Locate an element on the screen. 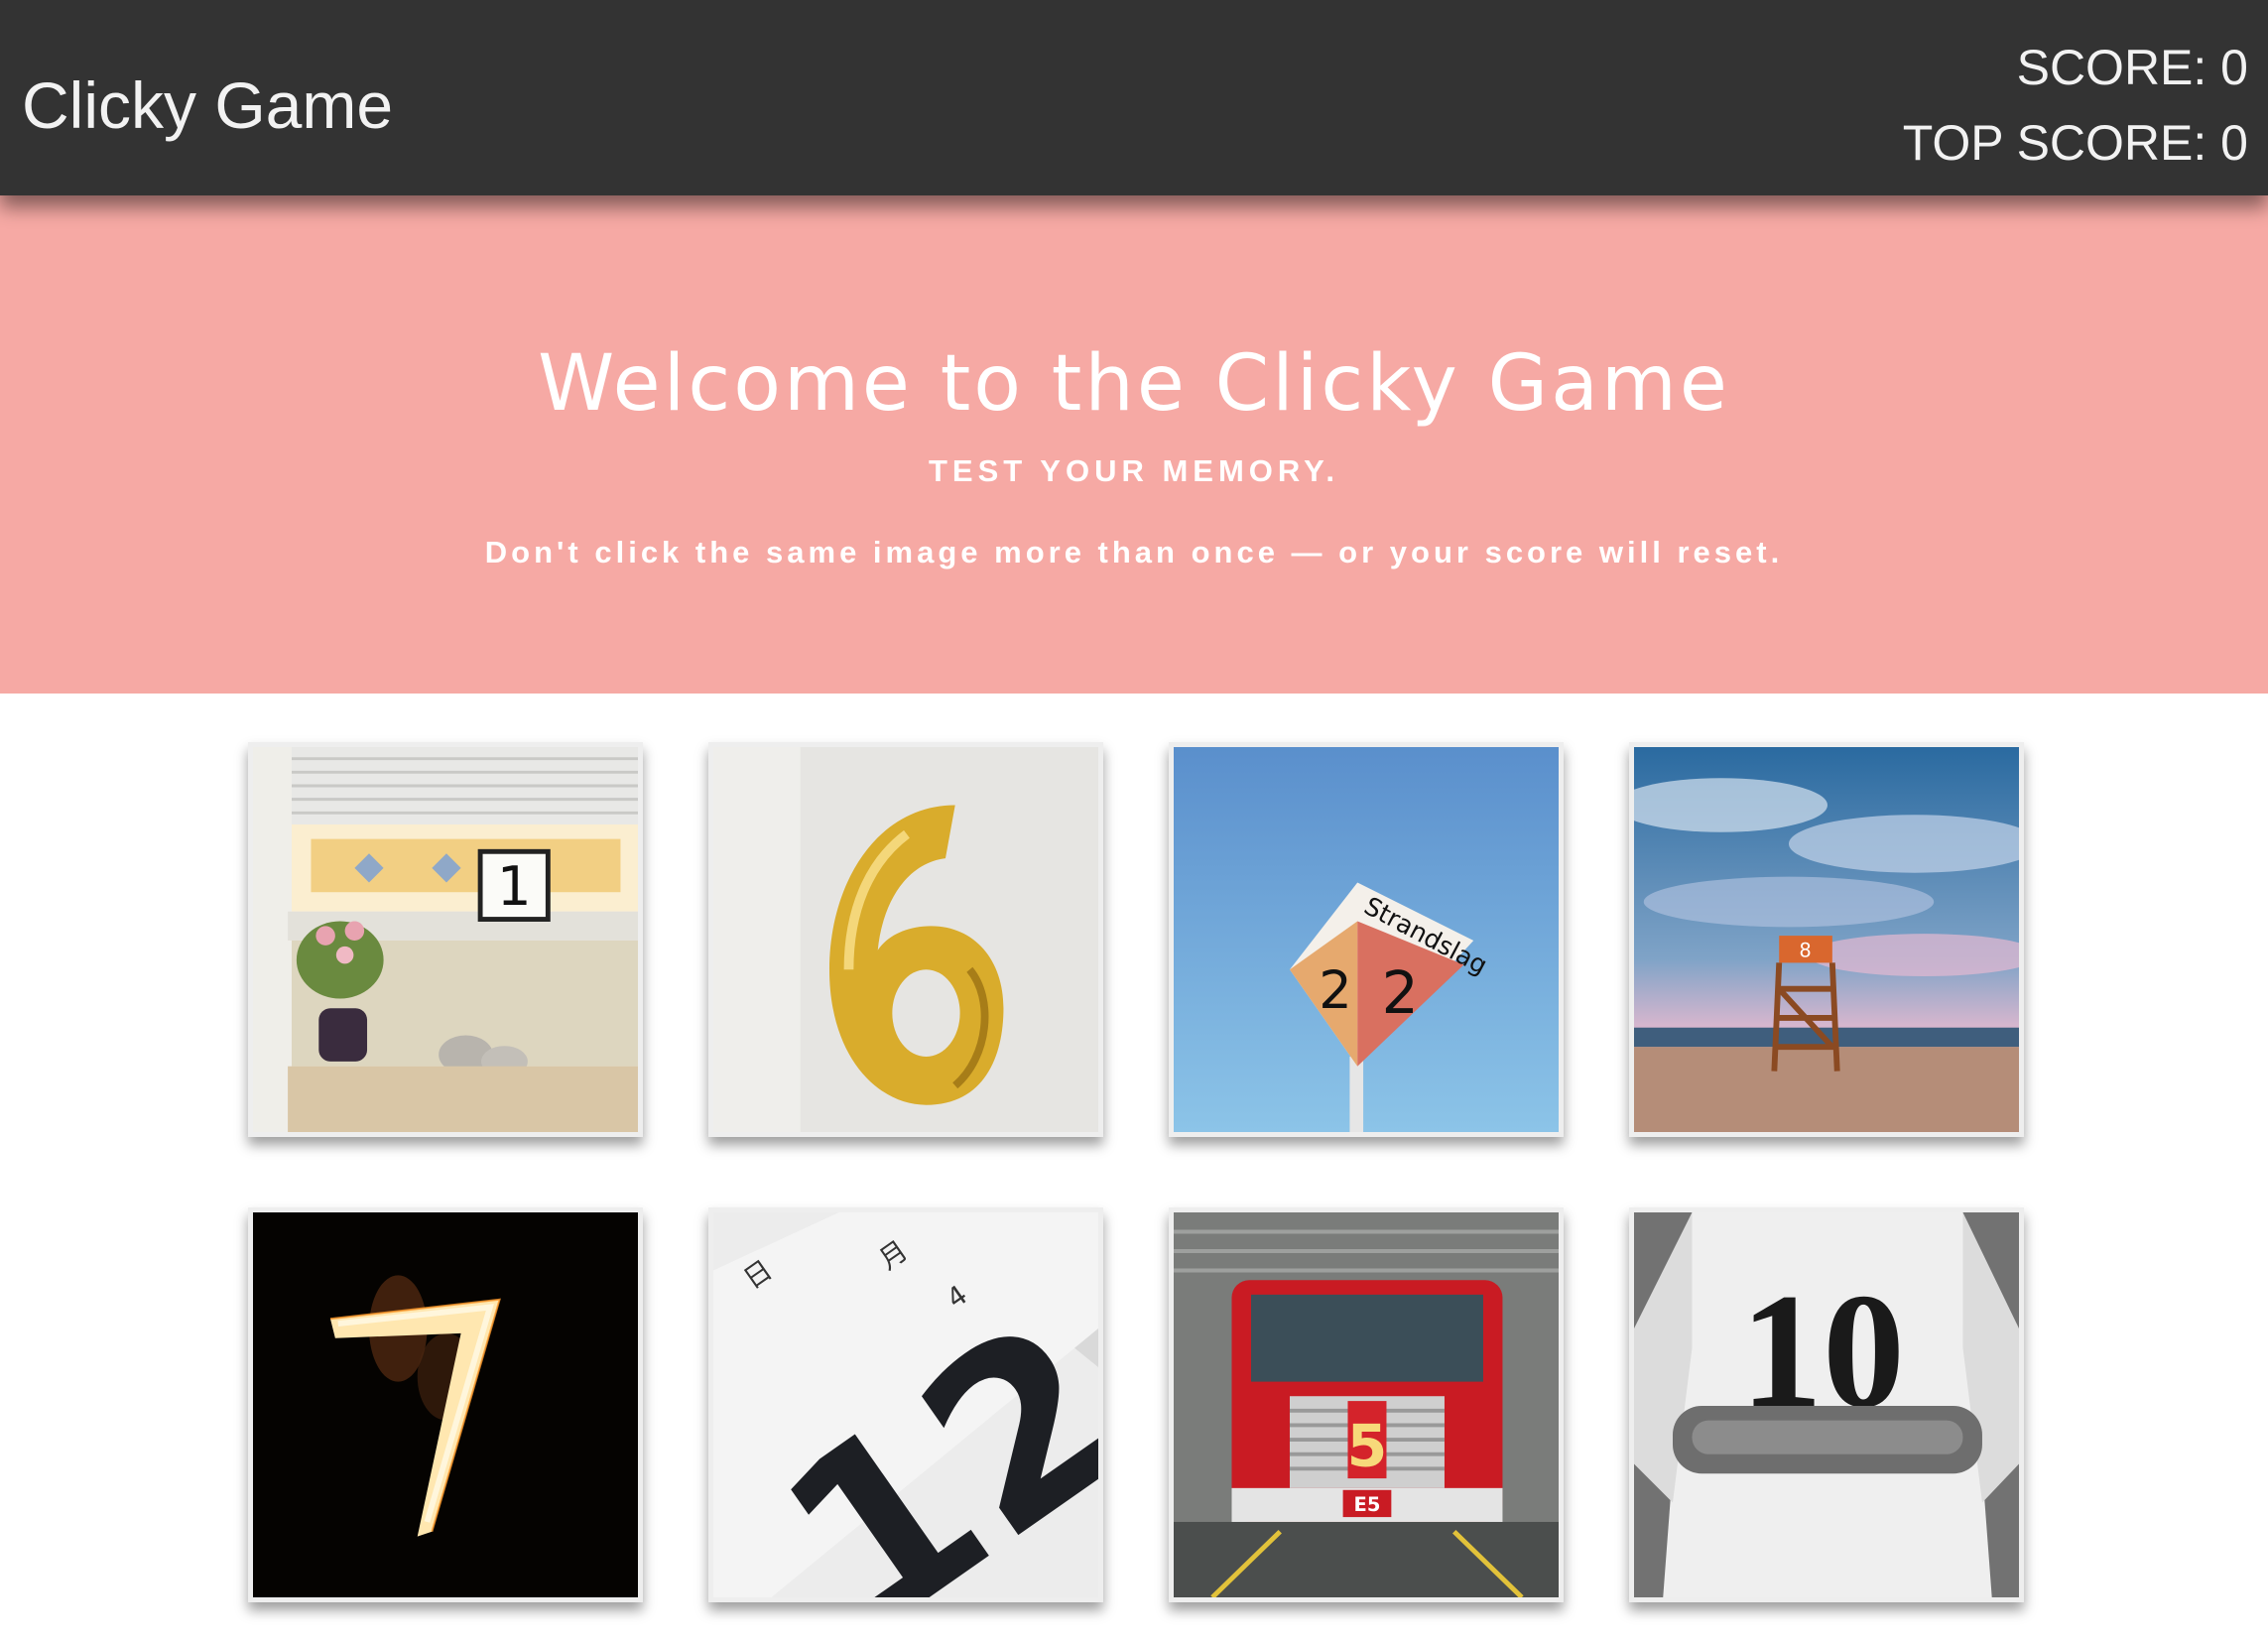 Image resolution: width=2268 pixels, height=1643 pixels. number-12-calendar-image: 日 月 4 12 is located at coordinates (905, 1404).